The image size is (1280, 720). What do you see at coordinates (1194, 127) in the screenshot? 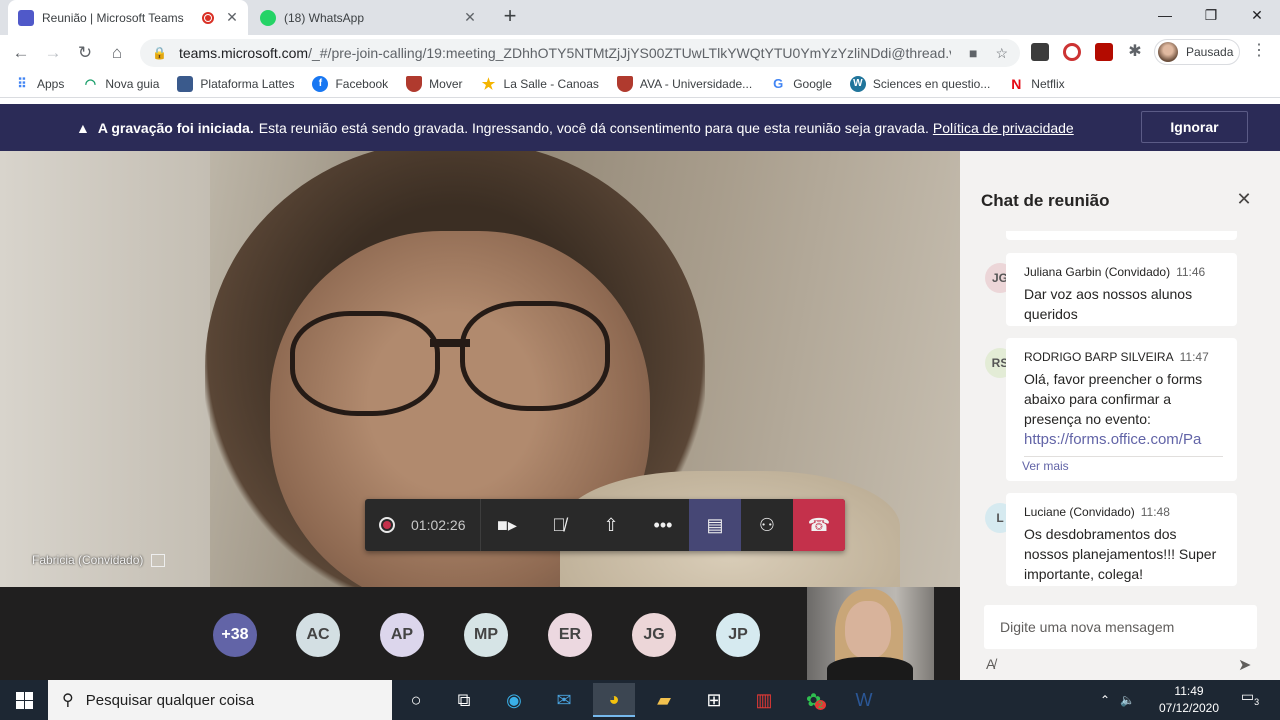
I see `ignore-button: Ignorar` at bounding box center [1194, 127].